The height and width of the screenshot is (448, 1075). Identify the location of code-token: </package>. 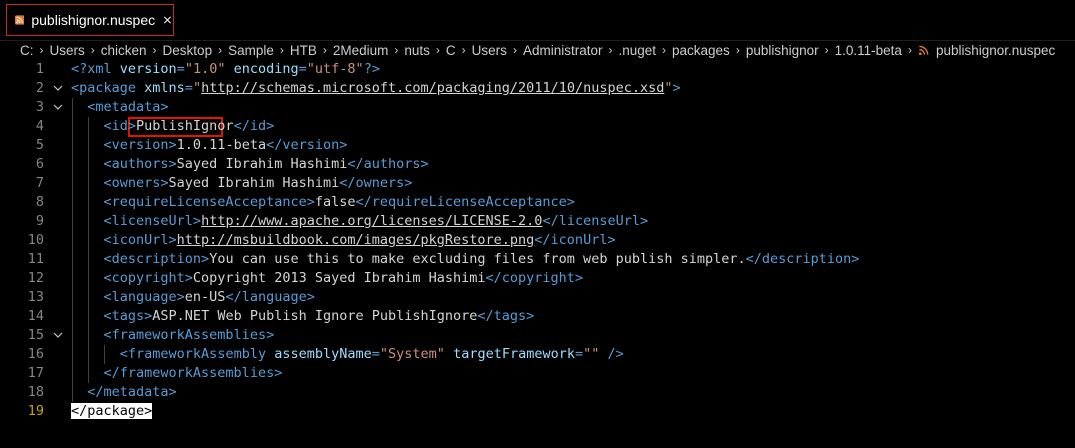
(112, 411).